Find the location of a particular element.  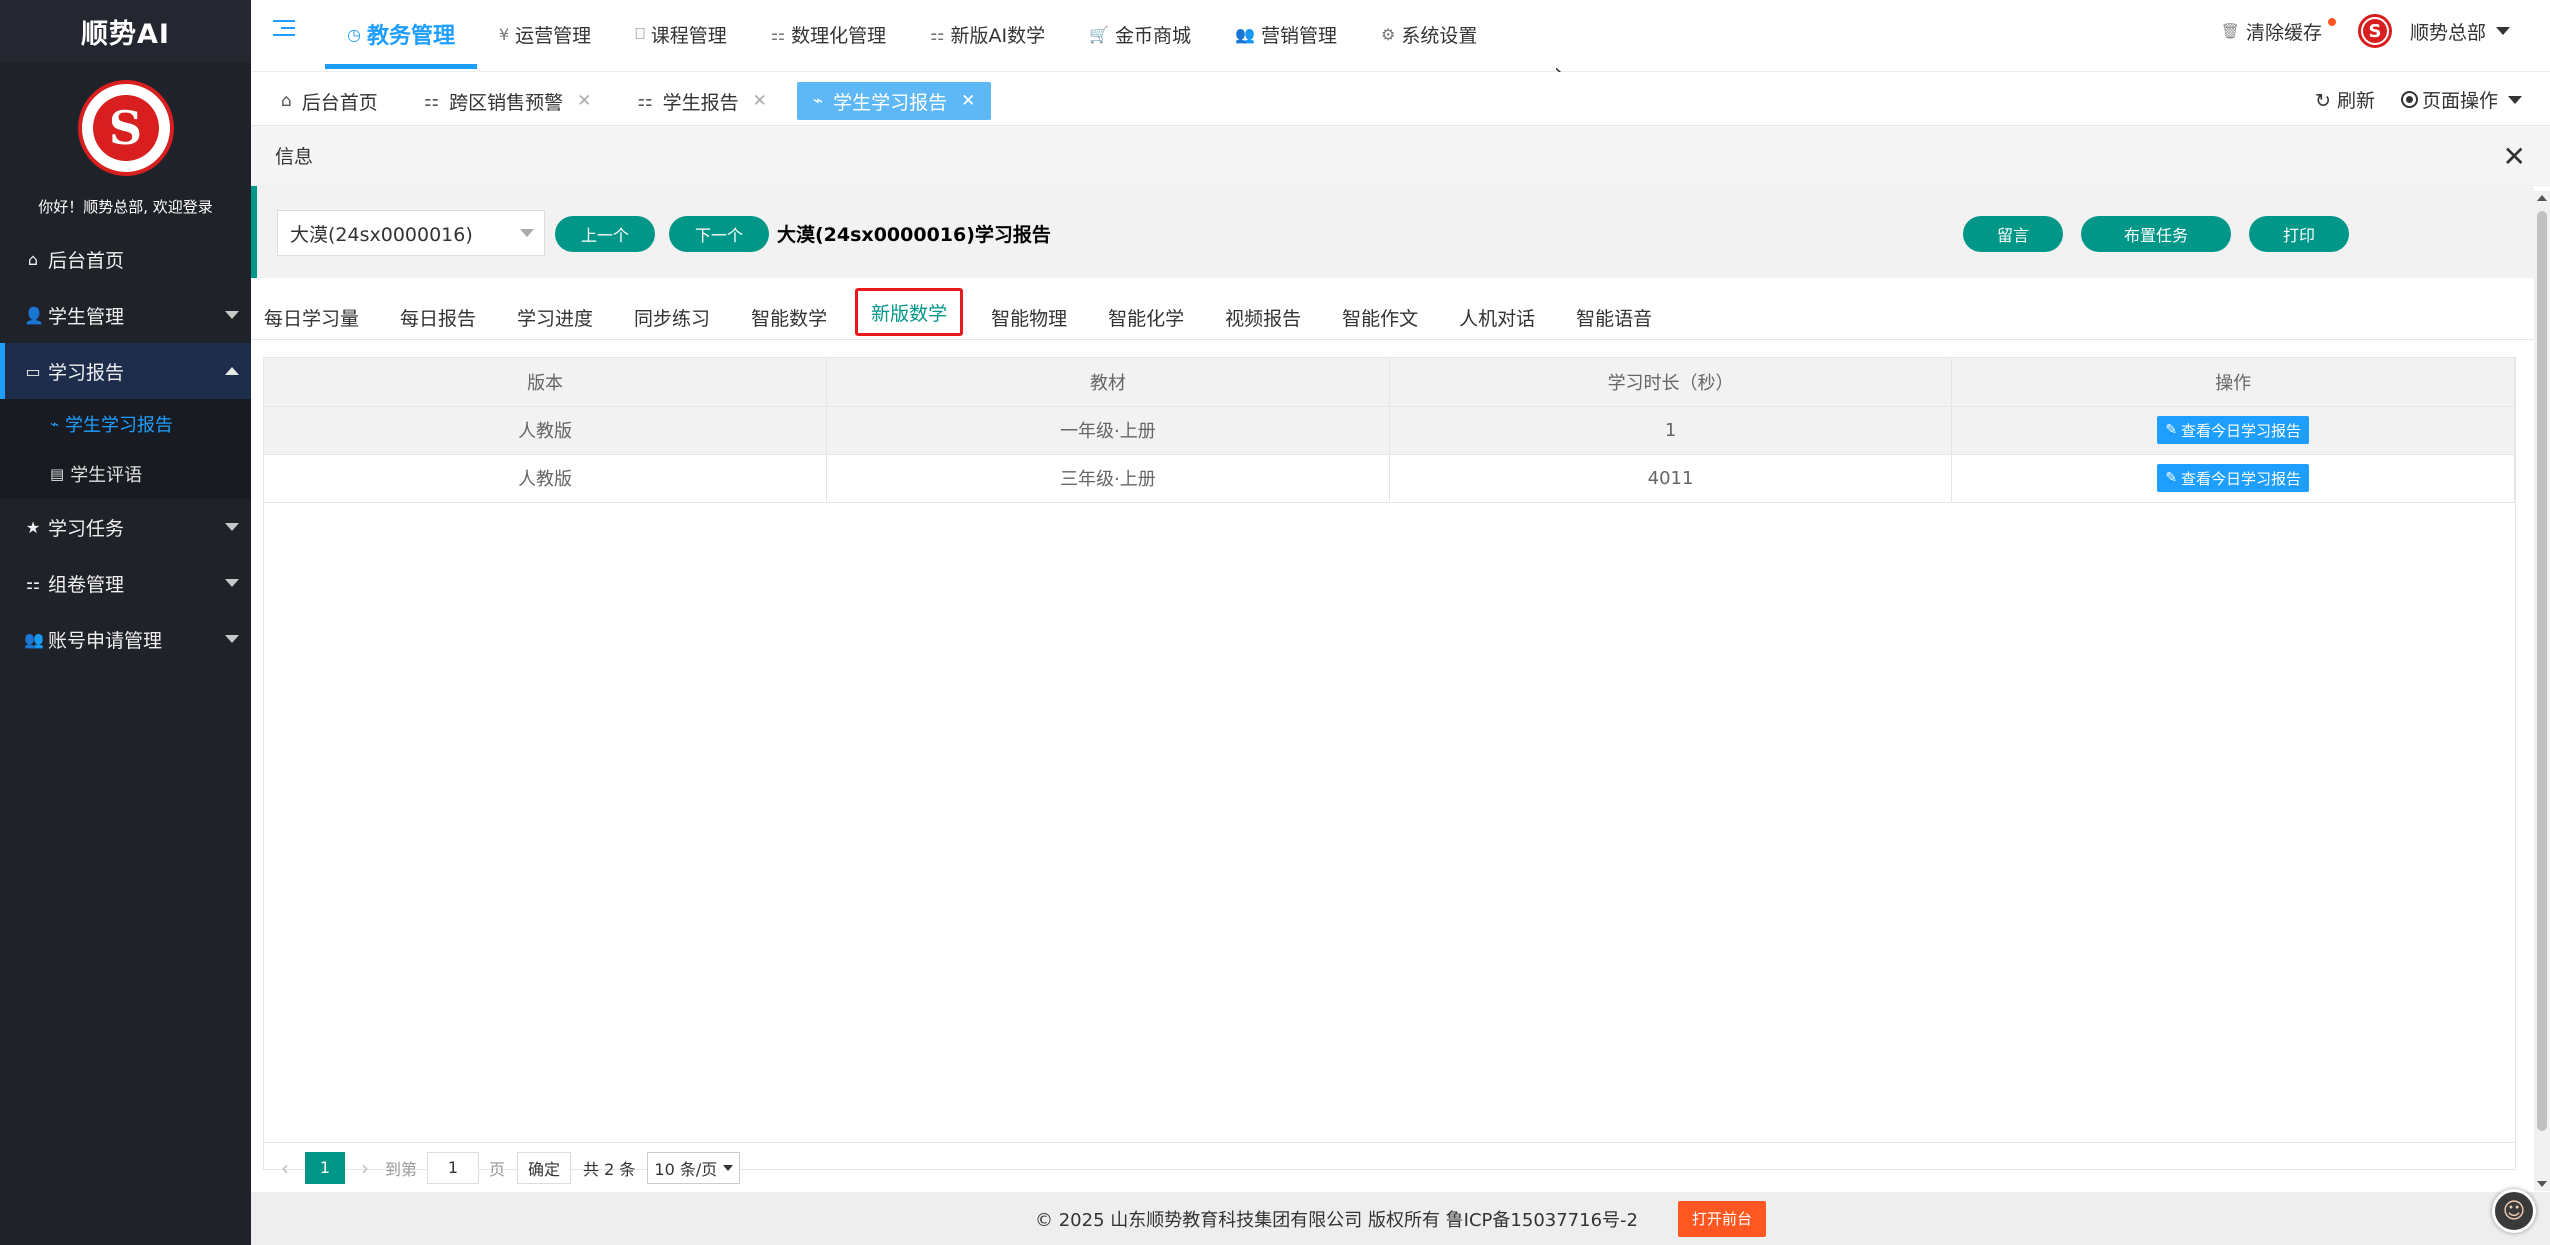

nav-item-marketing: 👥 营销管理 is located at coordinates (1286, 34).